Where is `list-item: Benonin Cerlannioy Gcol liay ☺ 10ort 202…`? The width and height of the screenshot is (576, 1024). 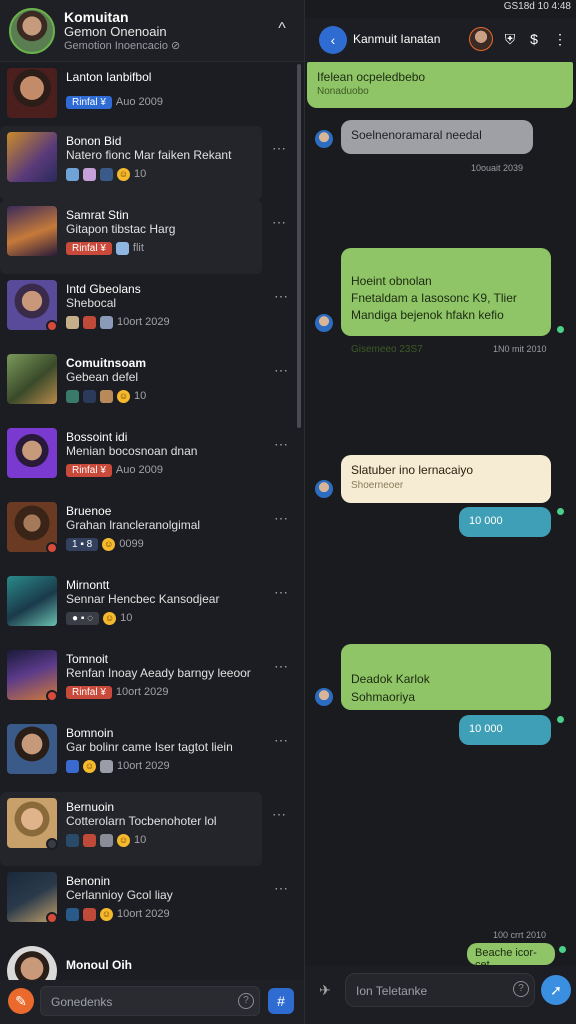
list-item: Benonin Cerlannioy Gcol liay ☺ 10ort 202… is located at coordinates (149, 903).